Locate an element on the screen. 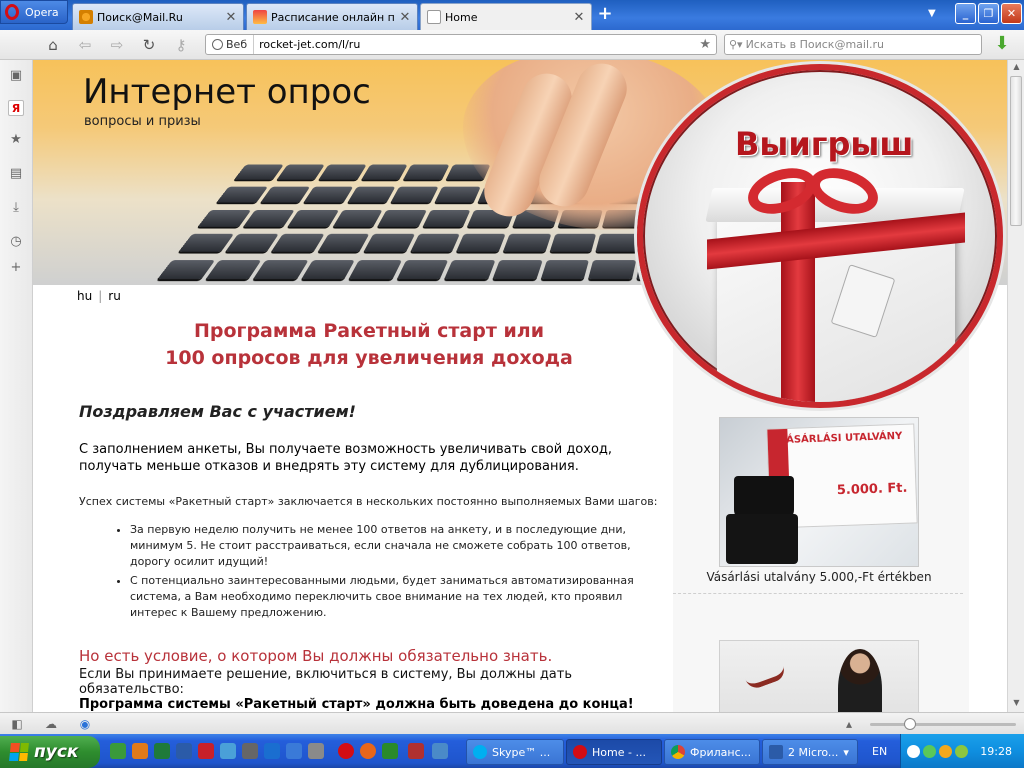 This screenshot has width=1024, height=768. tray-arrow-icon is located at coordinates (913, 751).